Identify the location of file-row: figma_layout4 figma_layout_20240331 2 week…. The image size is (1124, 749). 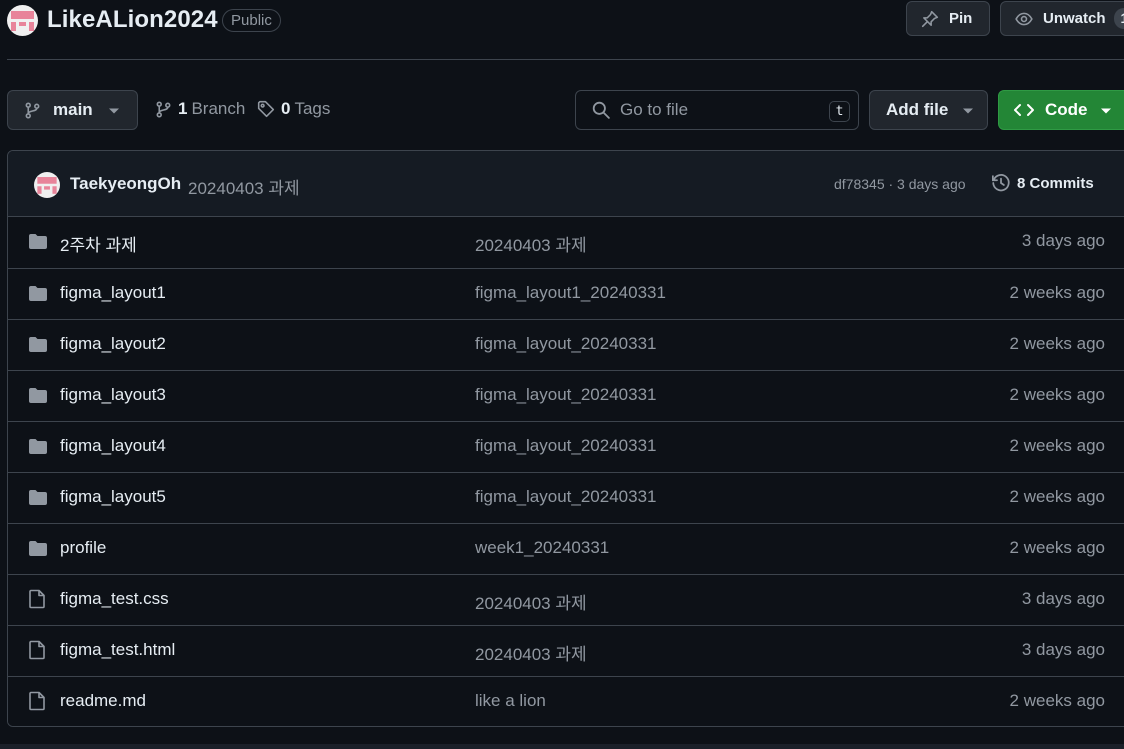
(566, 446).